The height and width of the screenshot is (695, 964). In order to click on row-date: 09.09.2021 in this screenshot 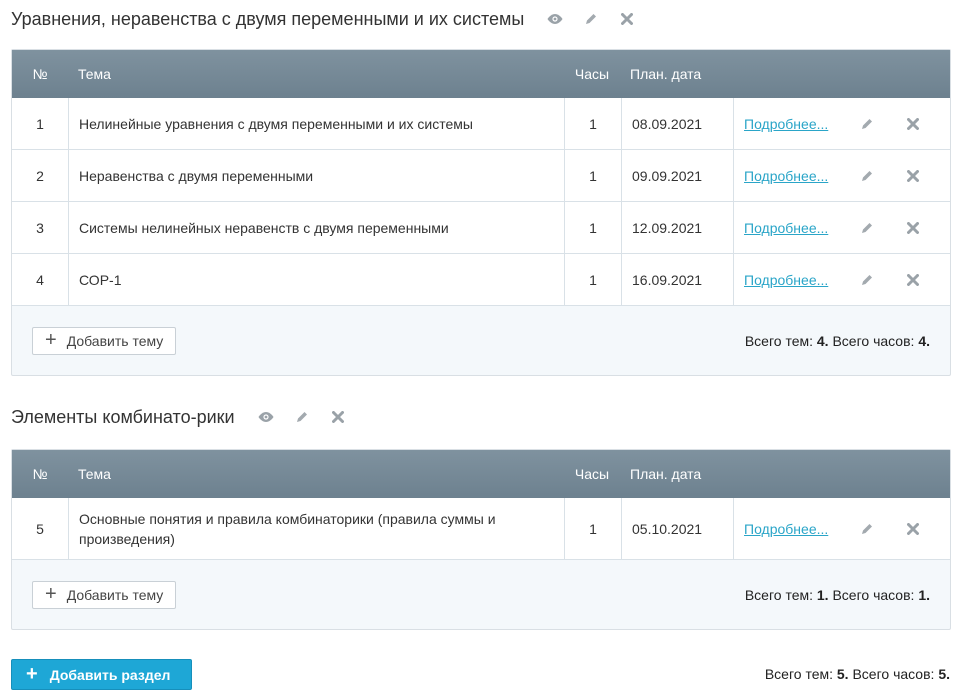, I will do `click(678, 175)`.